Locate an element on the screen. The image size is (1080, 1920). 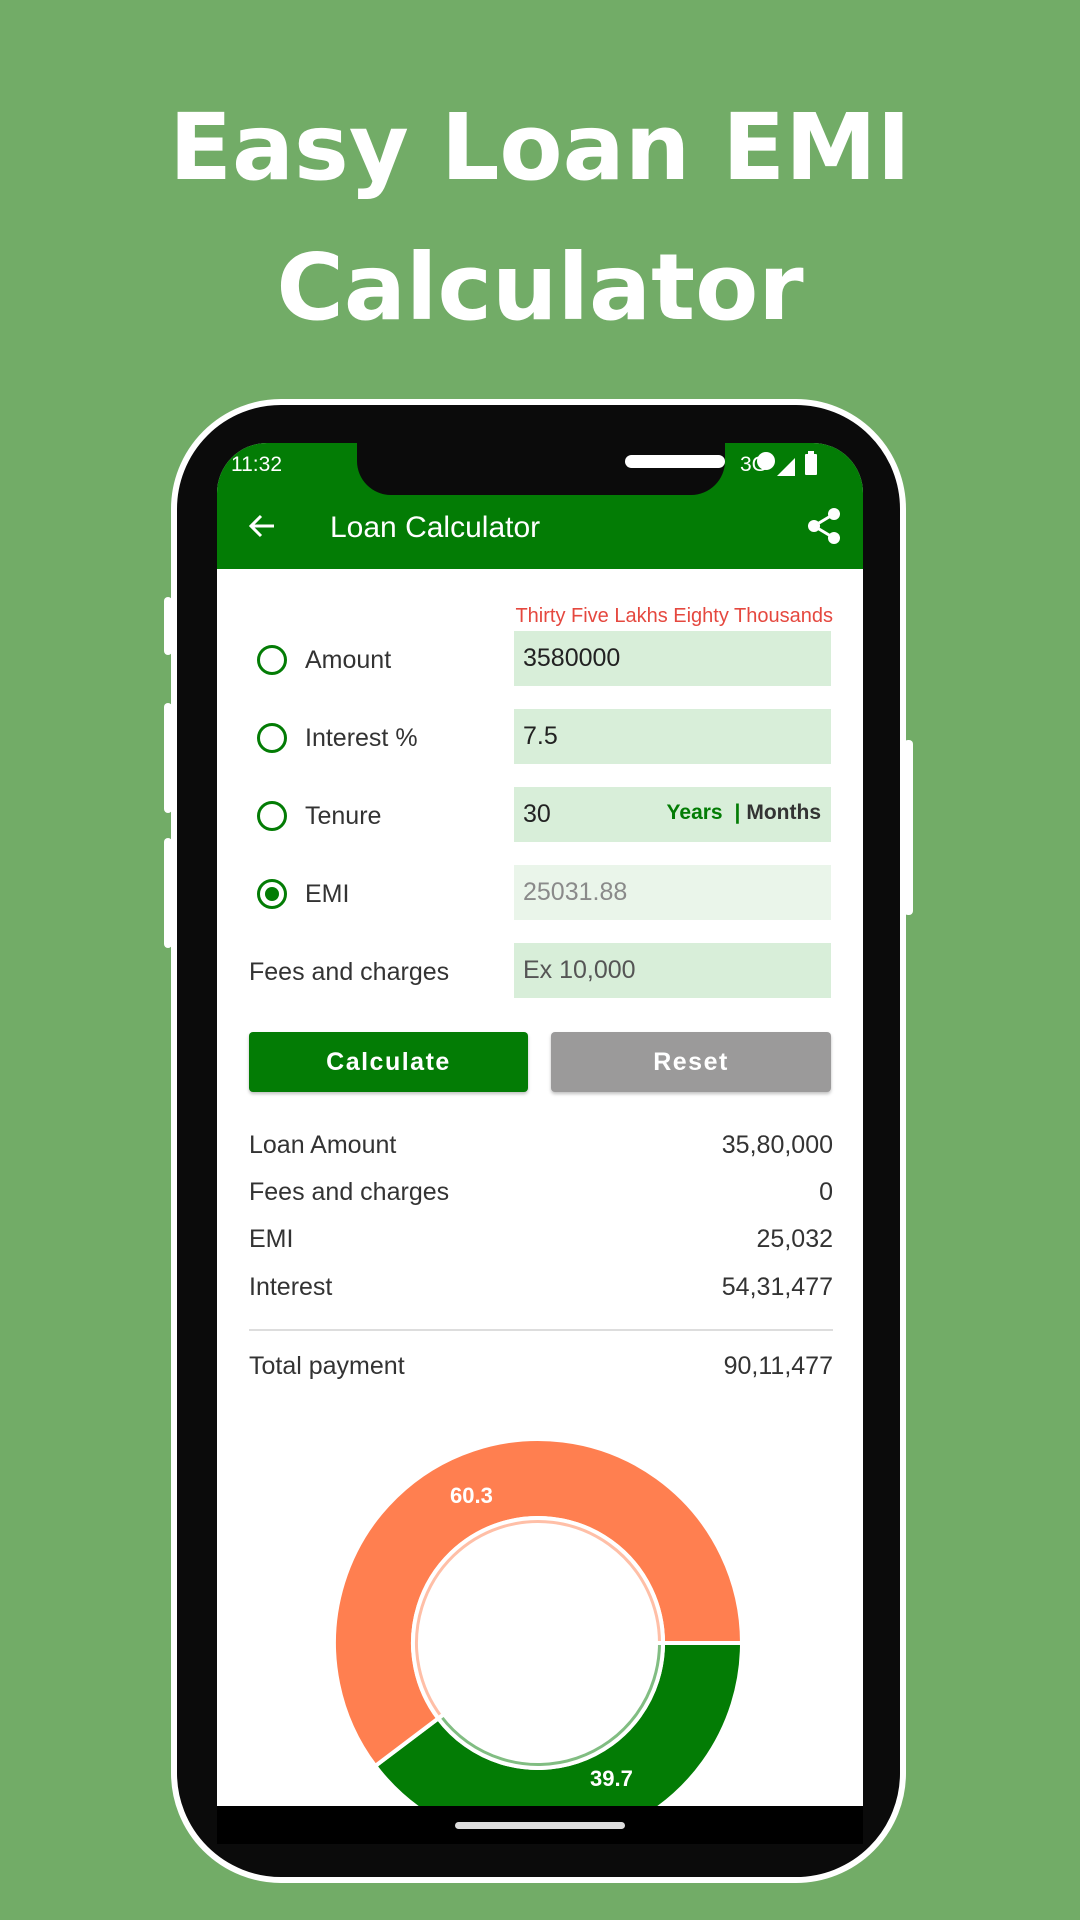
donut-chart: 39.7 60.3 is located at coordinates (538, 1621).